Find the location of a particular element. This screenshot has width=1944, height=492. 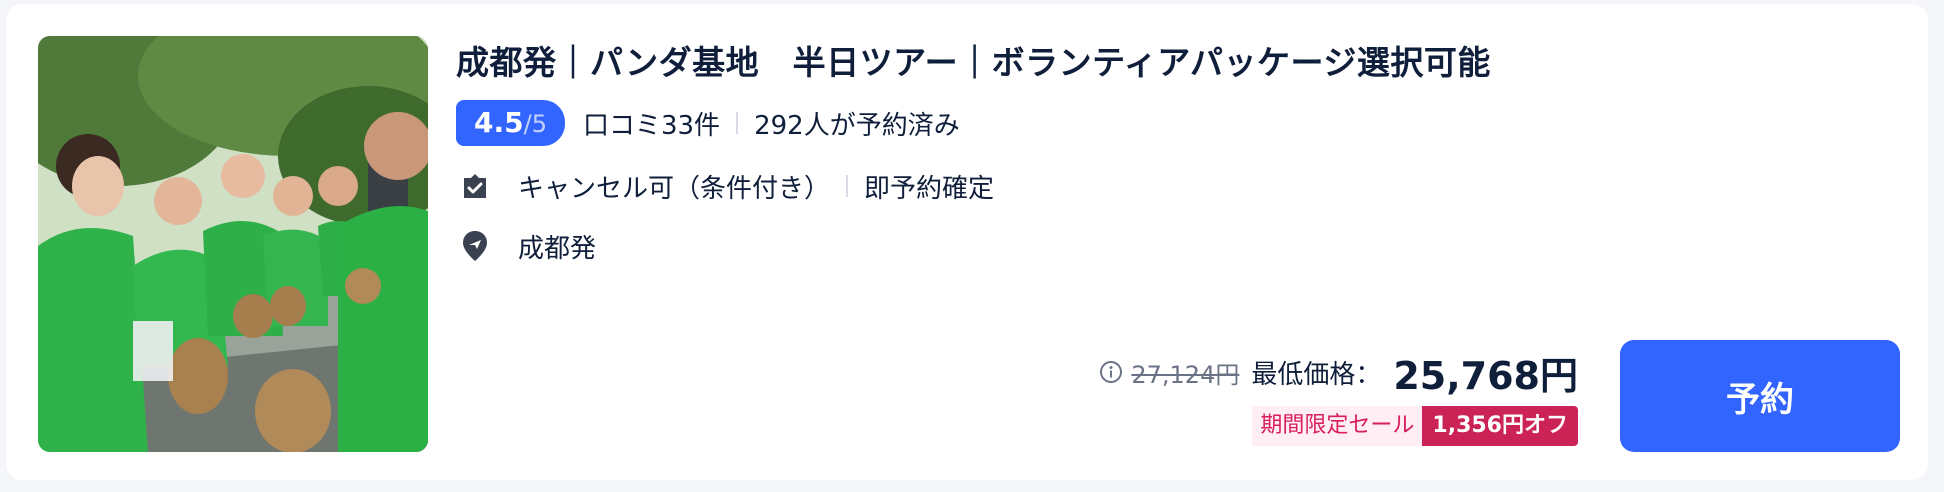

booked-count: 292人が予約済み is located at coordinates (857, 125).